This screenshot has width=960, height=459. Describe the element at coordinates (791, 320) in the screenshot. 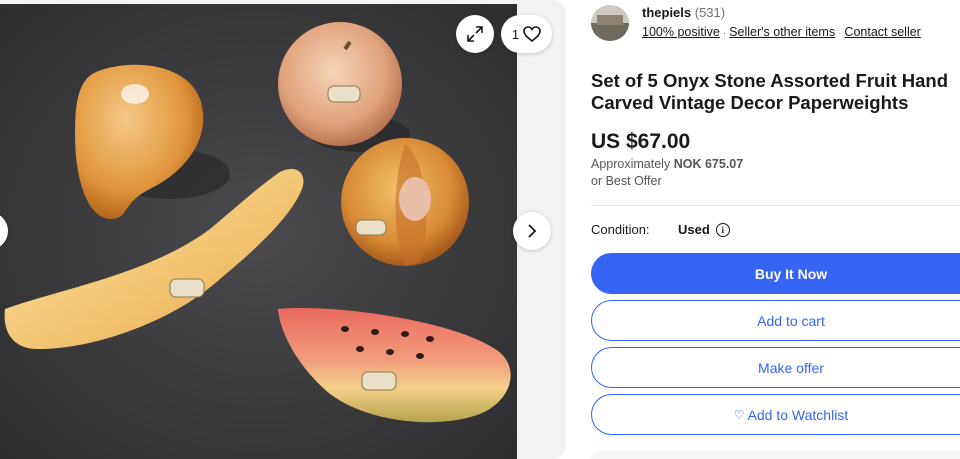

I see `add-to-cart-label: Add to cart` at that location.